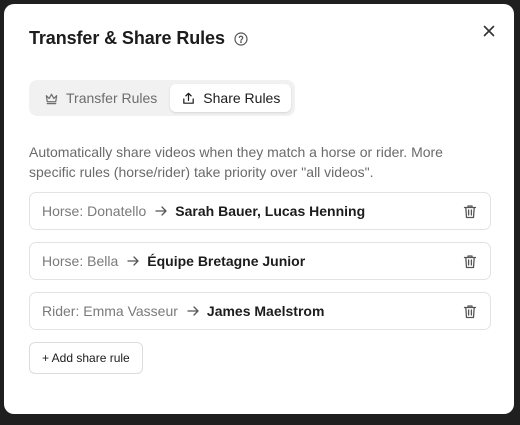  What do you see at coordinates (51, 98) in the screenshot?
I see `crown-icon` at bounding box center [51, 98].